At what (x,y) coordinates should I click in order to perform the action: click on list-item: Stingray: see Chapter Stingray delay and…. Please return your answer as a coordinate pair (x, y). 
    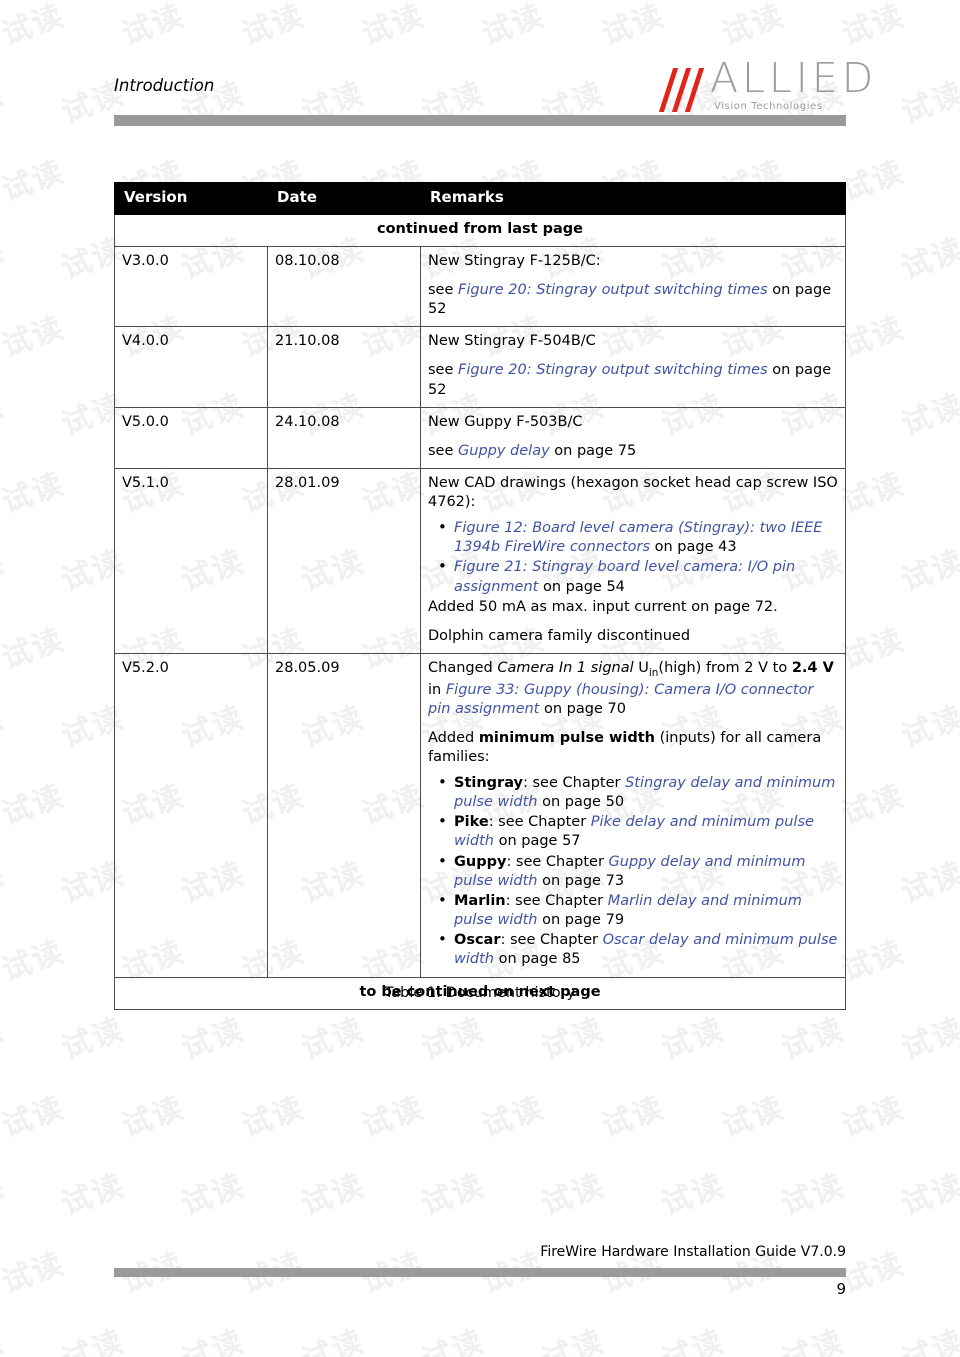
    Looking at the image, I should click on (638, 792).